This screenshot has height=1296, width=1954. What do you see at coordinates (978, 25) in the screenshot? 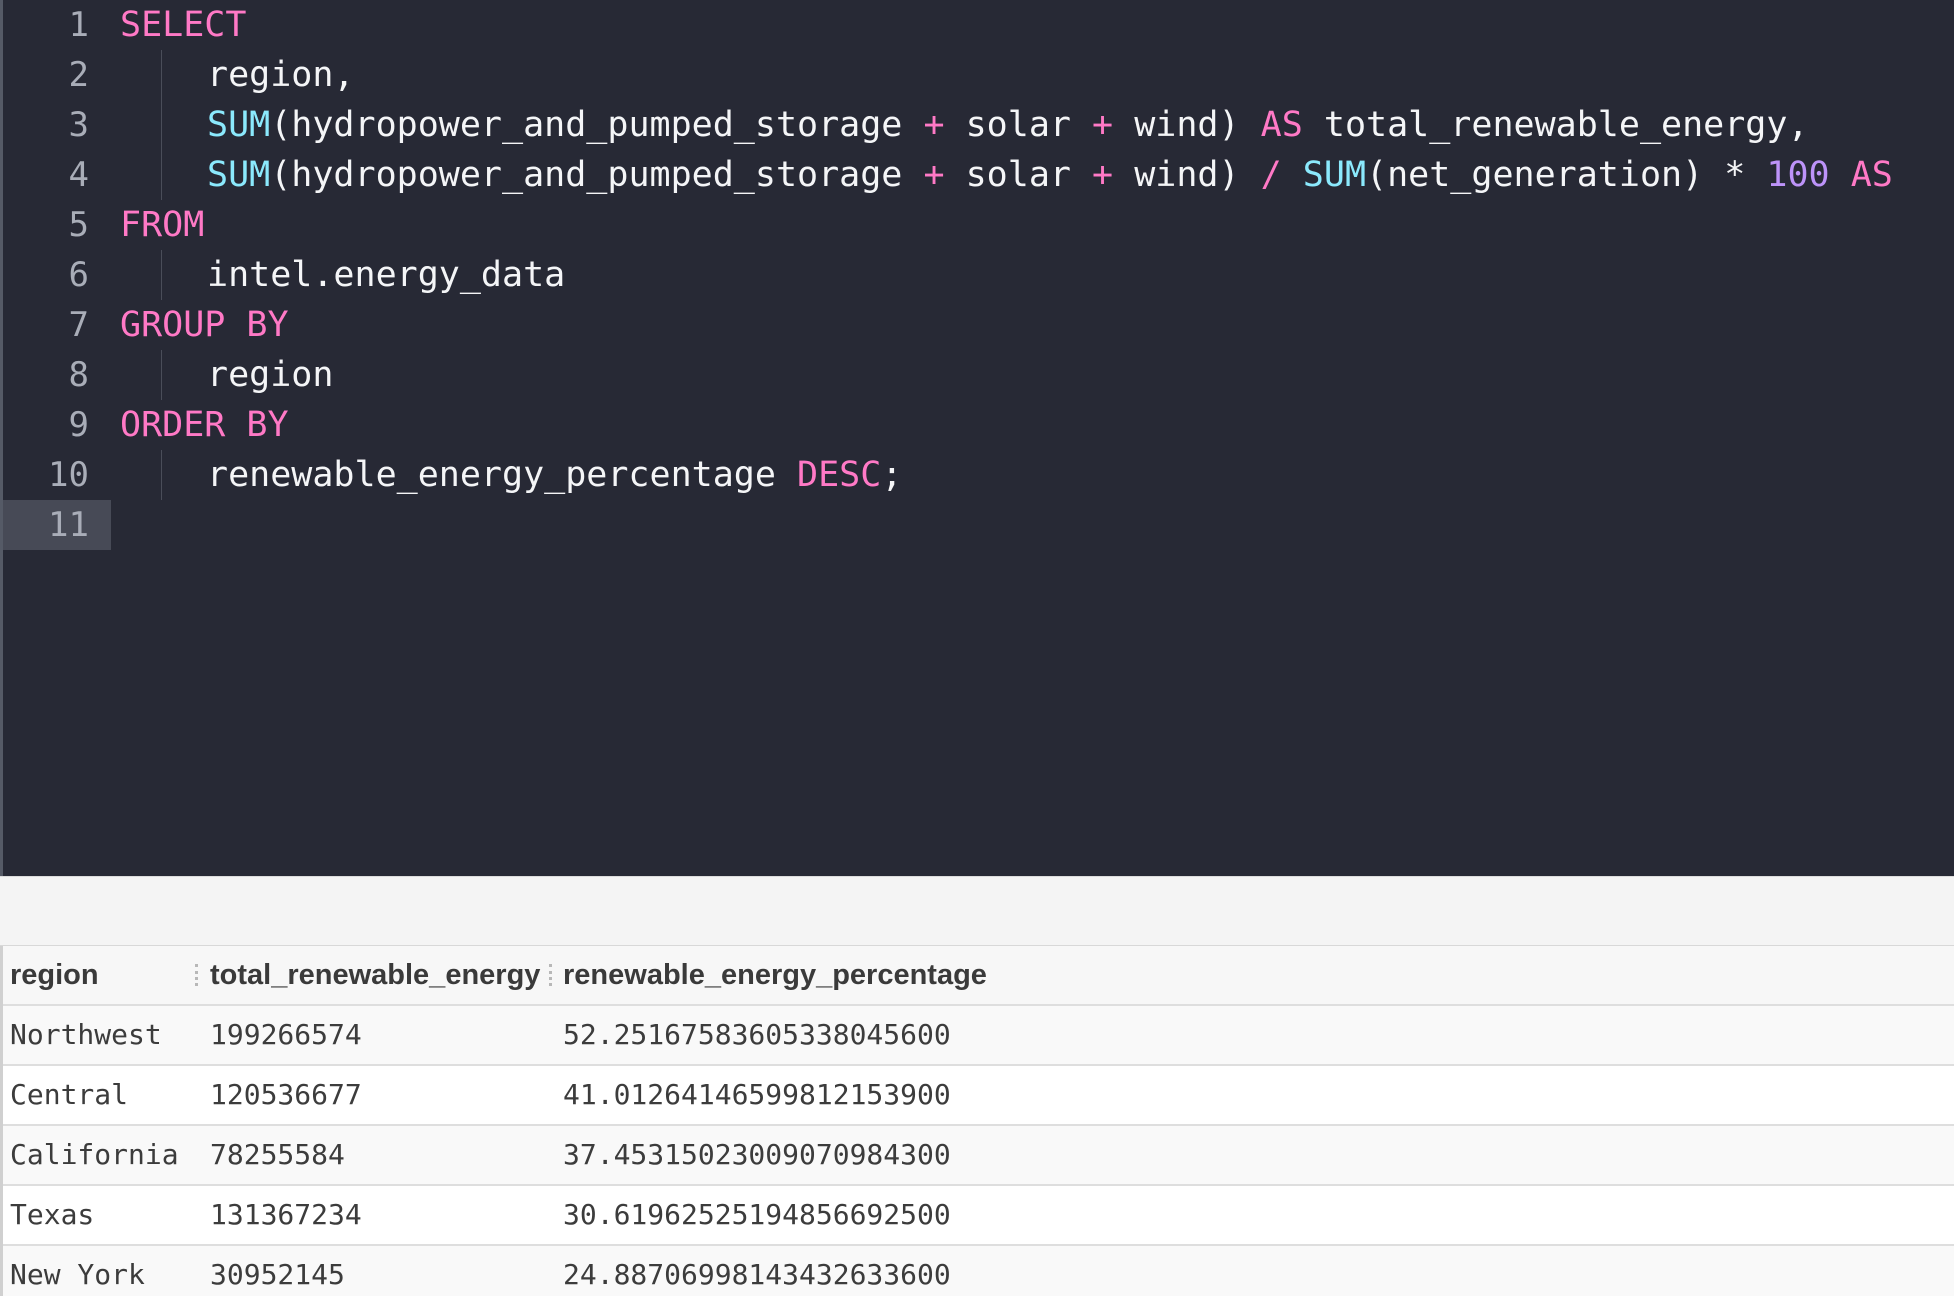
I see `code-line: 1 SELECT` at bounding box center [978, 25].